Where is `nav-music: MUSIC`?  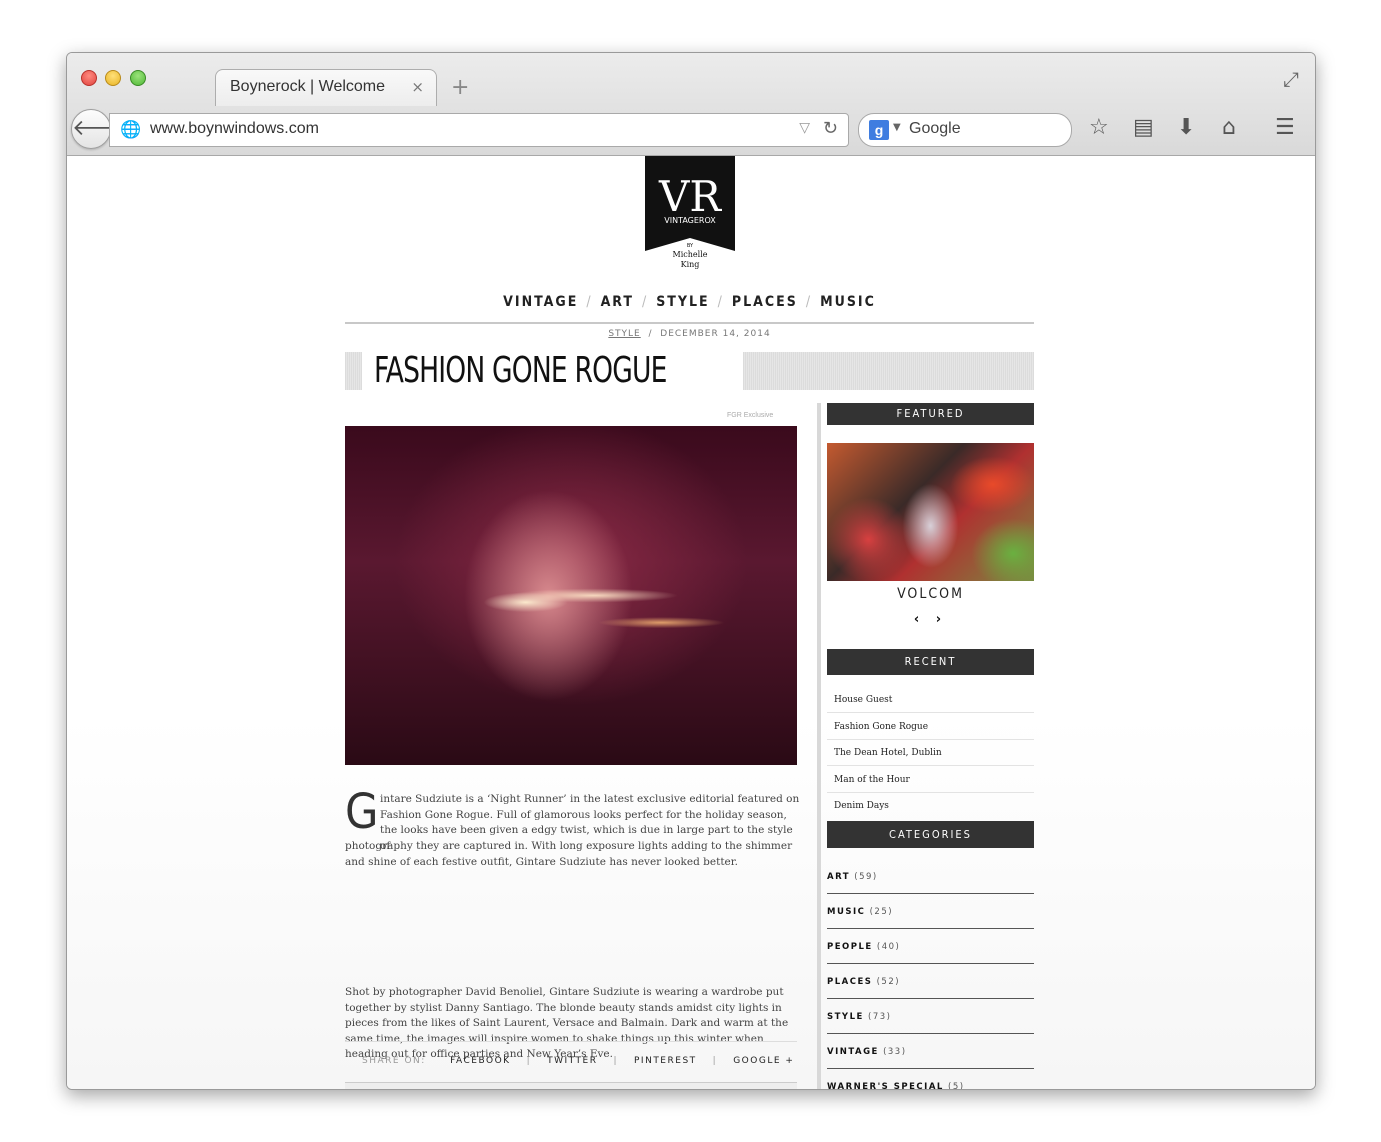 nav-music: MUSIC is located at coordinates (848, 302).